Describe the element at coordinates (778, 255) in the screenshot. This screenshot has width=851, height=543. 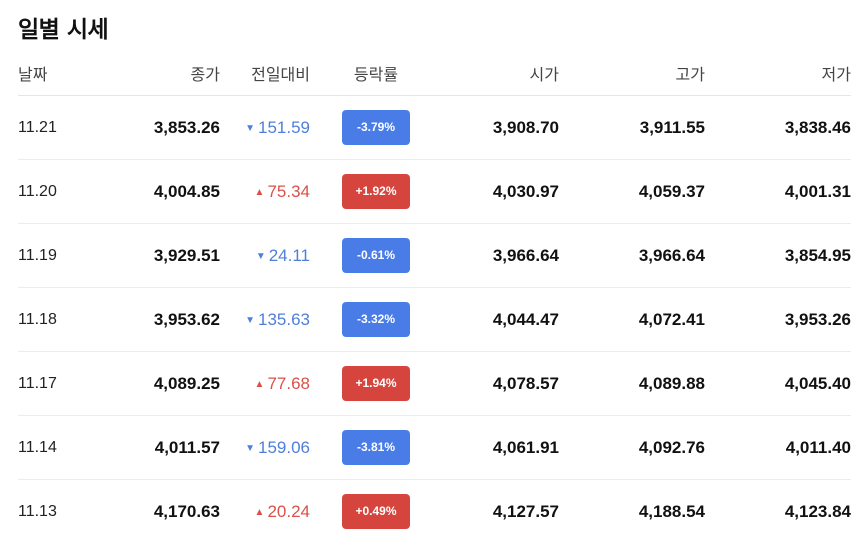
I see `cell-low: 3,854.95` at that location.